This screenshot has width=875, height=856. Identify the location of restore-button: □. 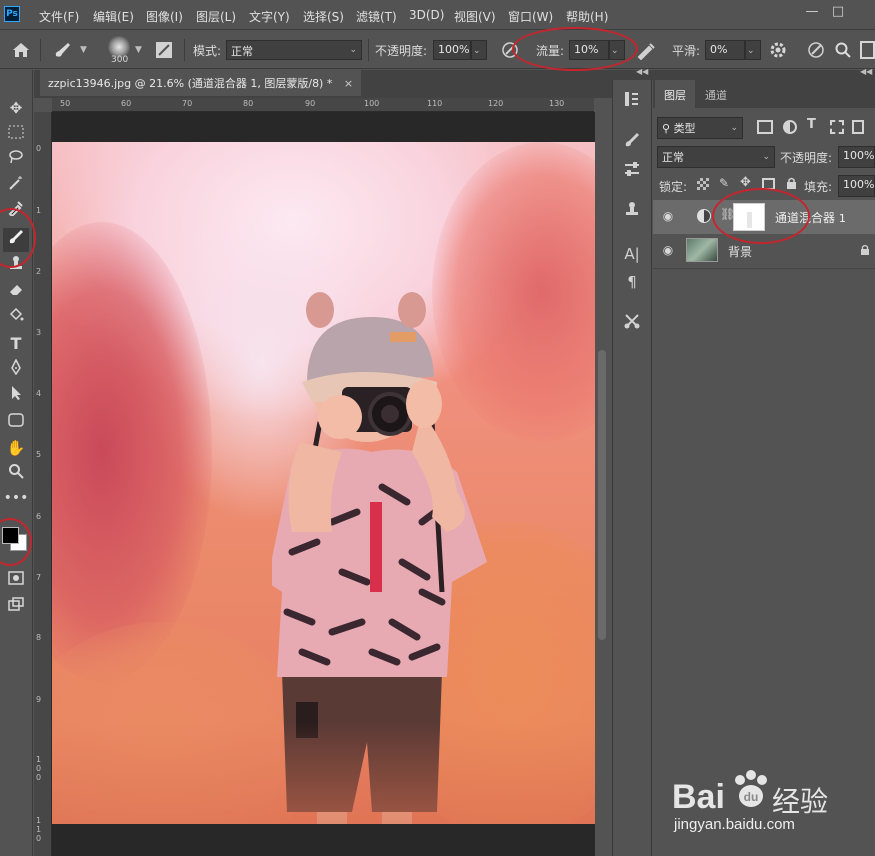
(838, 12).